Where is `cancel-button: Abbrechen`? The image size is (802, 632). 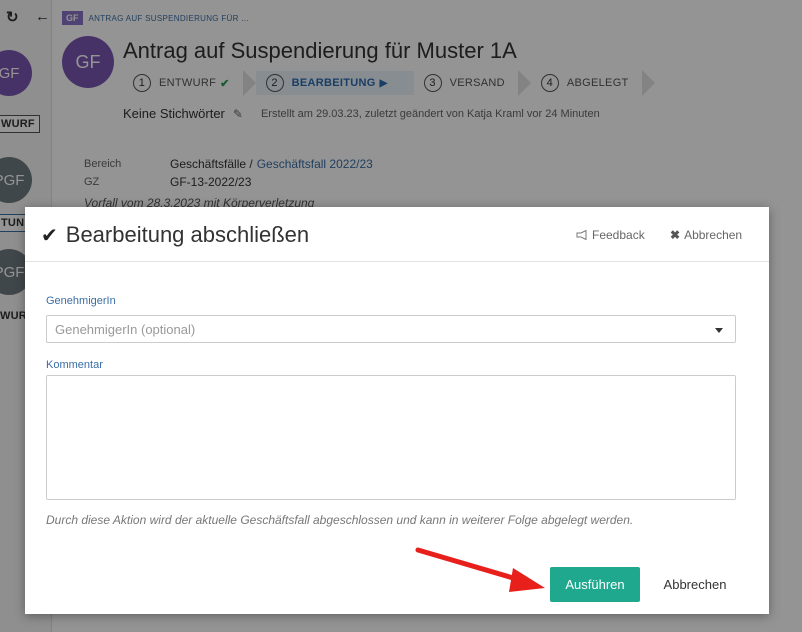 cancel-button: Abbrechen is located at coordinates (695, 584).